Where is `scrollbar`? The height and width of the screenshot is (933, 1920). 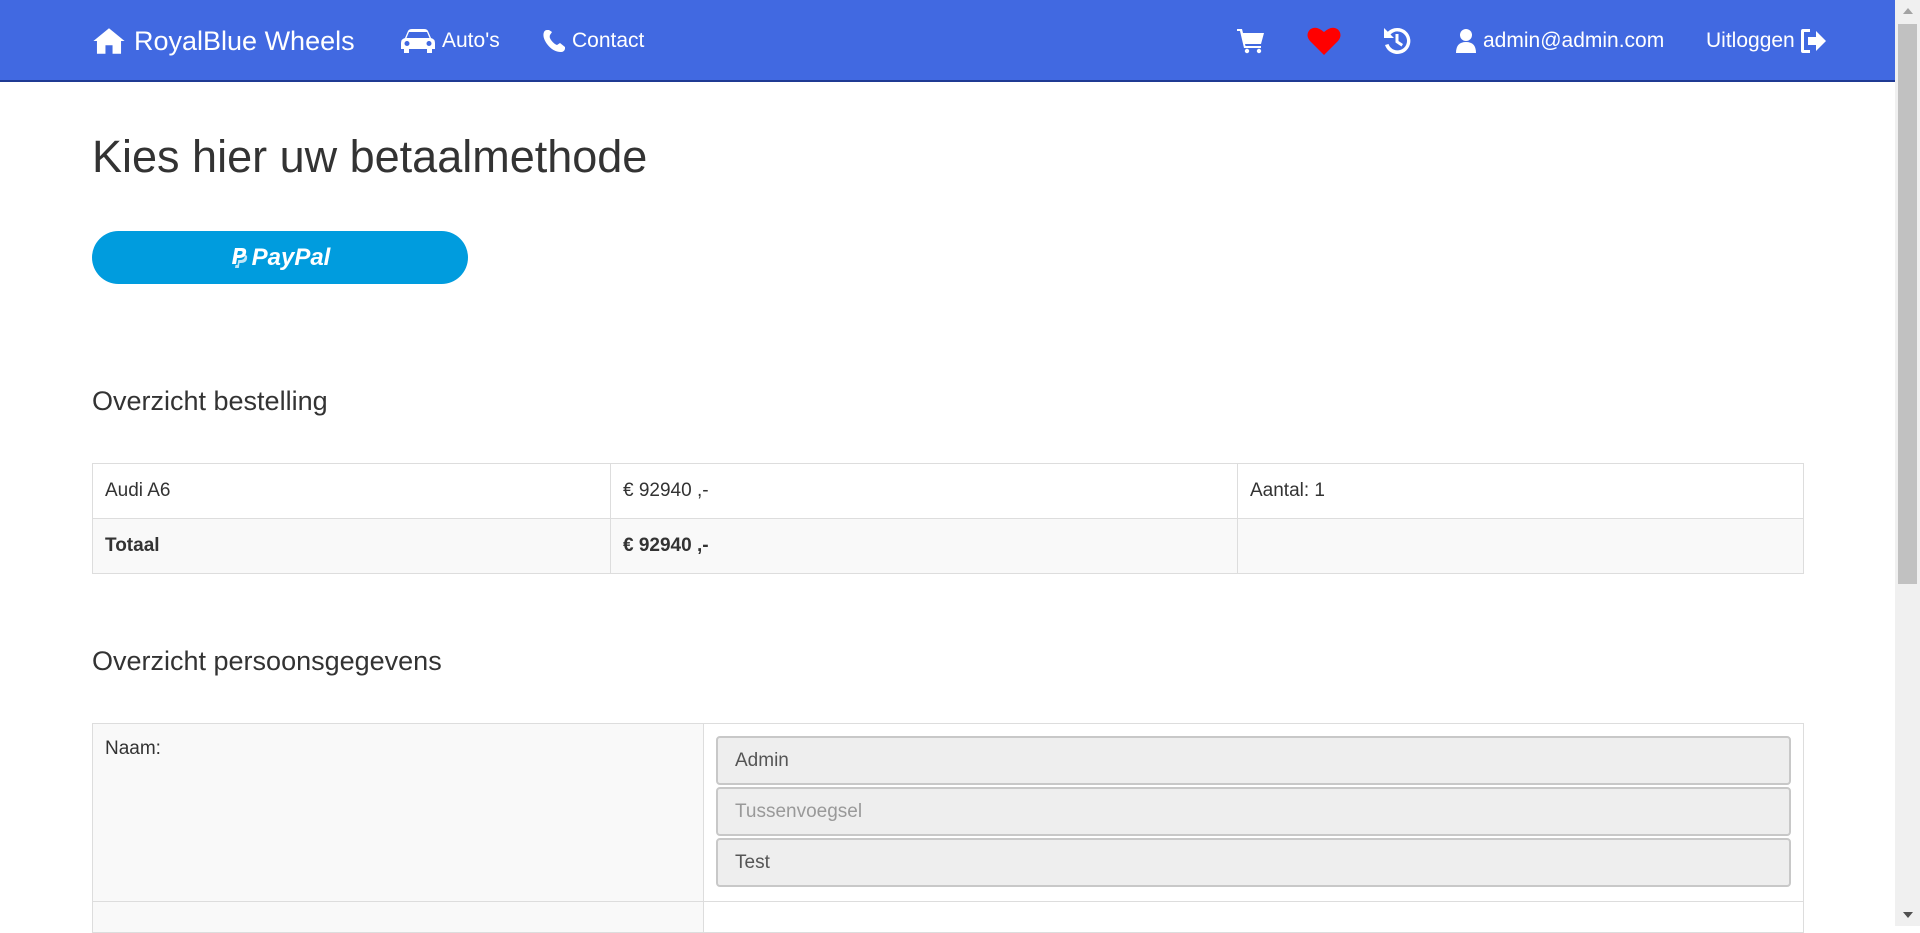
scrollbar is located at coordinates (1907, 463).